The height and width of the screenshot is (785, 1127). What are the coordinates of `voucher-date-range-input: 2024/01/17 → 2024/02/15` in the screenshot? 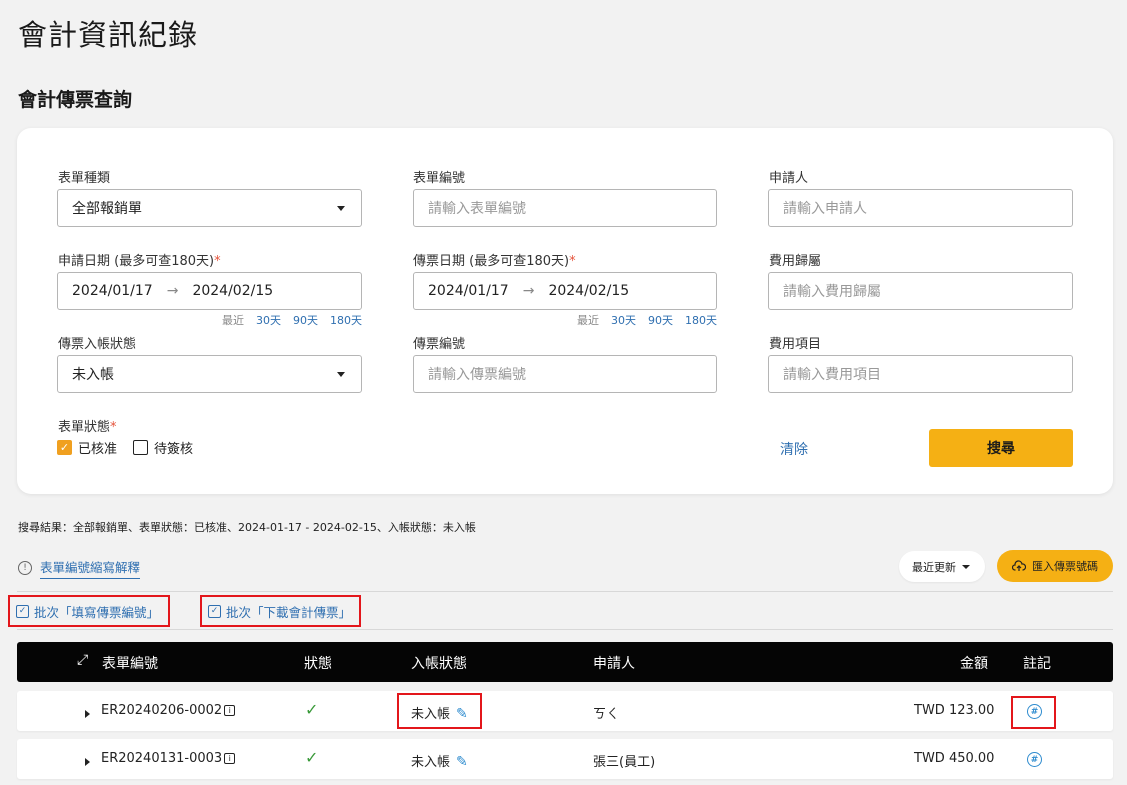 It's located at (565, 291).